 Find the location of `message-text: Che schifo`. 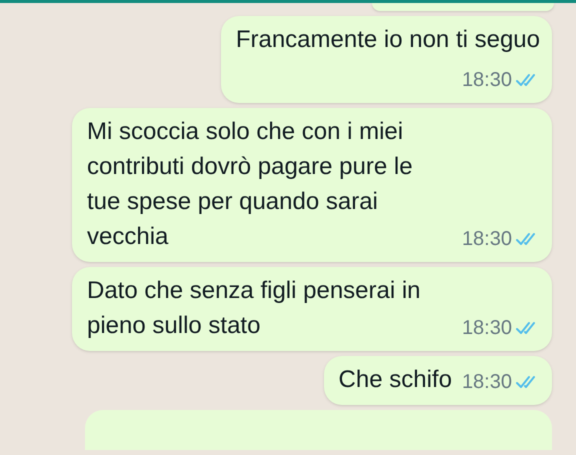

message-text: Che schifo is located at coordinates (395, 380).